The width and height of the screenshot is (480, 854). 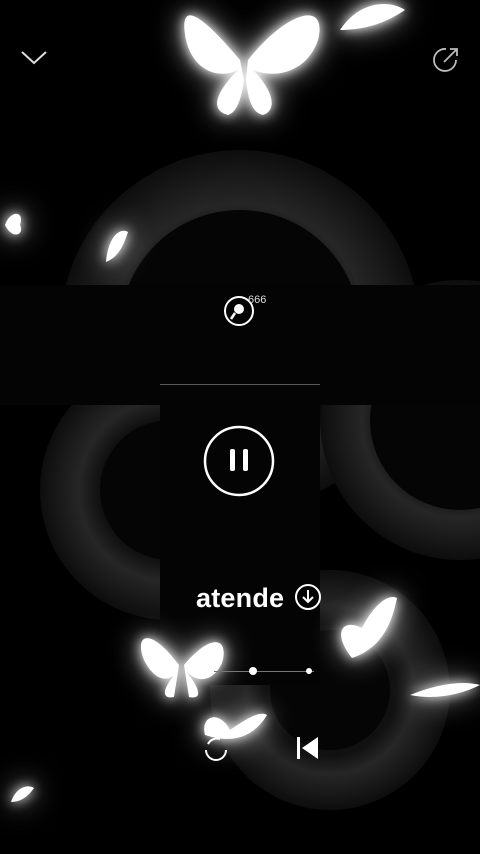 I want to click on collapse-button, so click(x=34, y=58).